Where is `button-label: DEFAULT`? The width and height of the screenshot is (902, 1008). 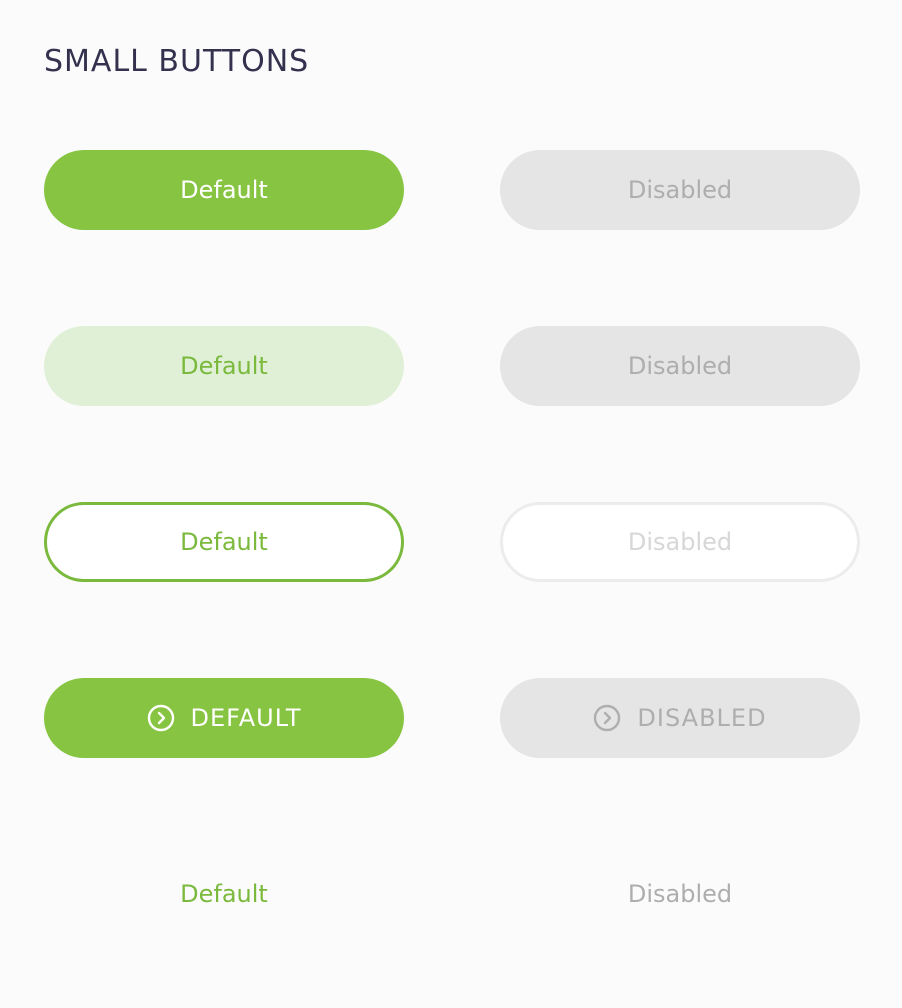
button-label: DEFAULT is located at coordinates (246, 718).